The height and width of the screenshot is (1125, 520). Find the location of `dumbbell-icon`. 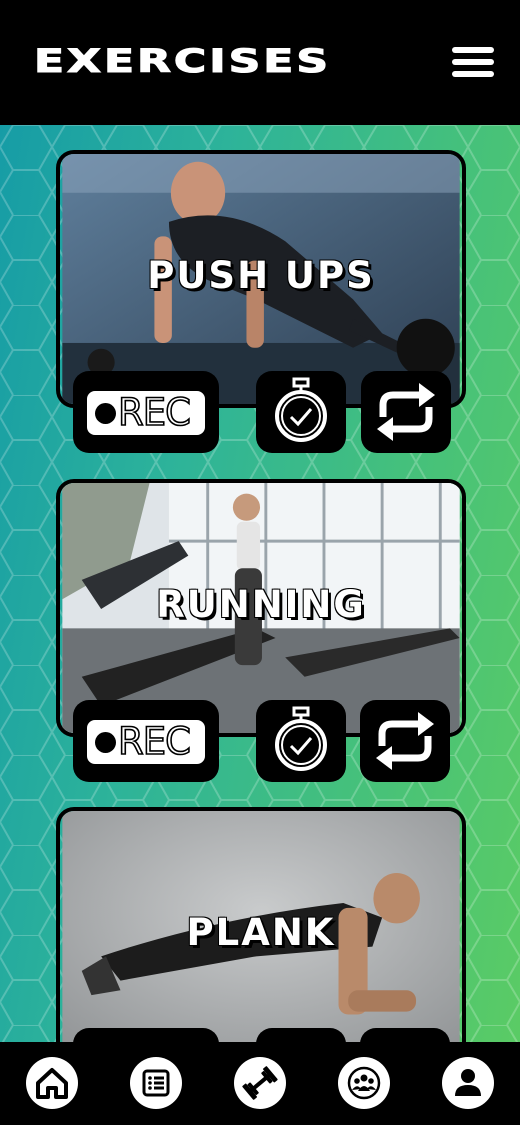

dumbbell-icon is located at coordinates (260, 1083).